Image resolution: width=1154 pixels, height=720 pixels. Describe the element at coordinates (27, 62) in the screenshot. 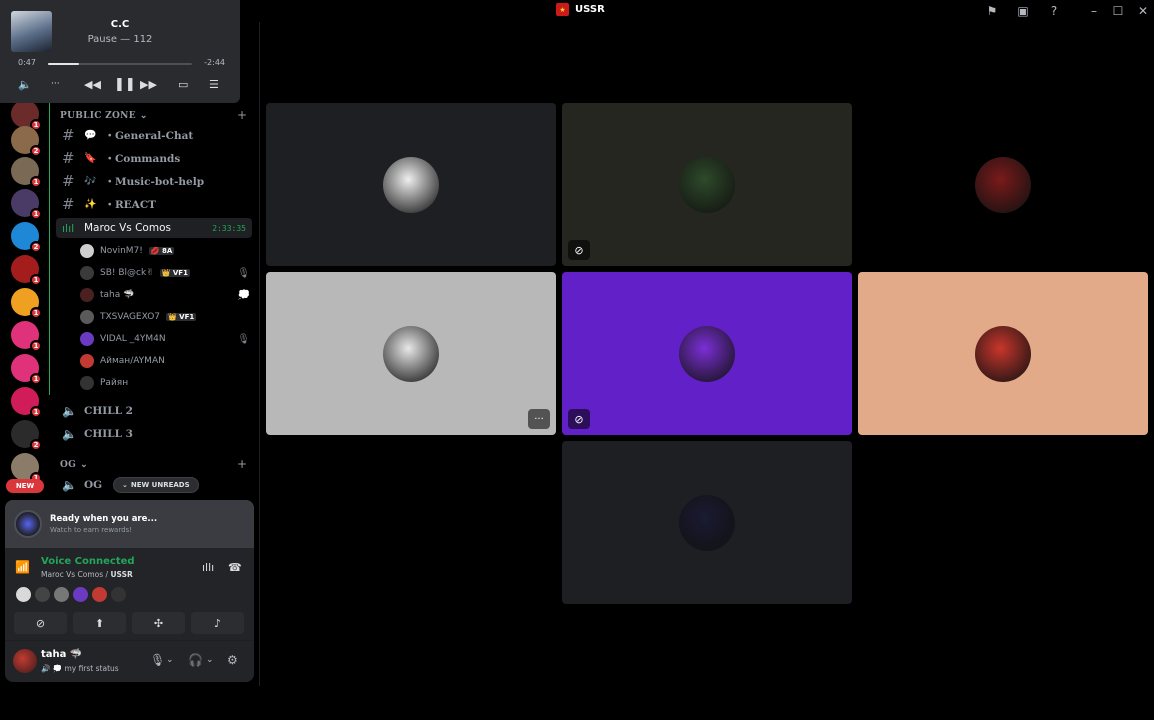

I see `time-current: 0:47` at that location.